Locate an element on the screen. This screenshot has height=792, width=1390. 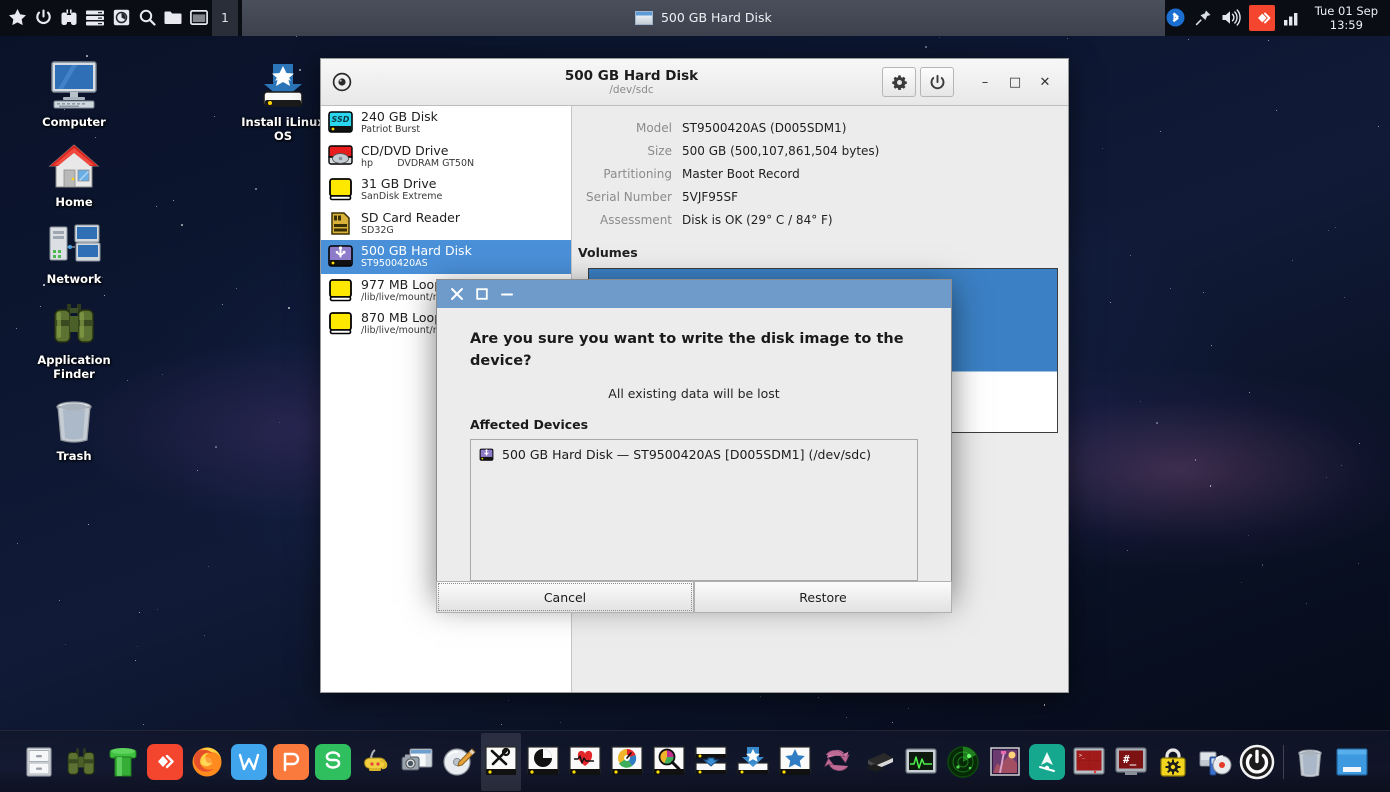
device-list-item-cddvd: CD/DVD Drive hp DVDRAM GT50N is located at coordinates (446, 157).